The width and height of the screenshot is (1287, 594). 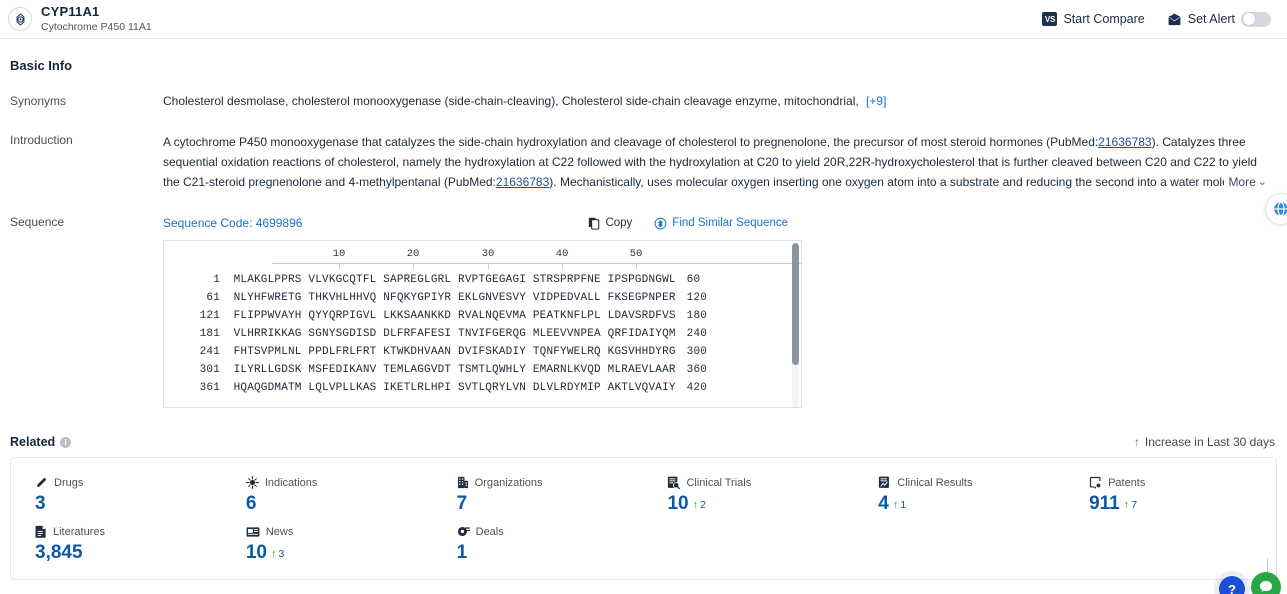 I want to click on page-subtitle: Cytochrome P450 11A1, so click(x=96, y=26).